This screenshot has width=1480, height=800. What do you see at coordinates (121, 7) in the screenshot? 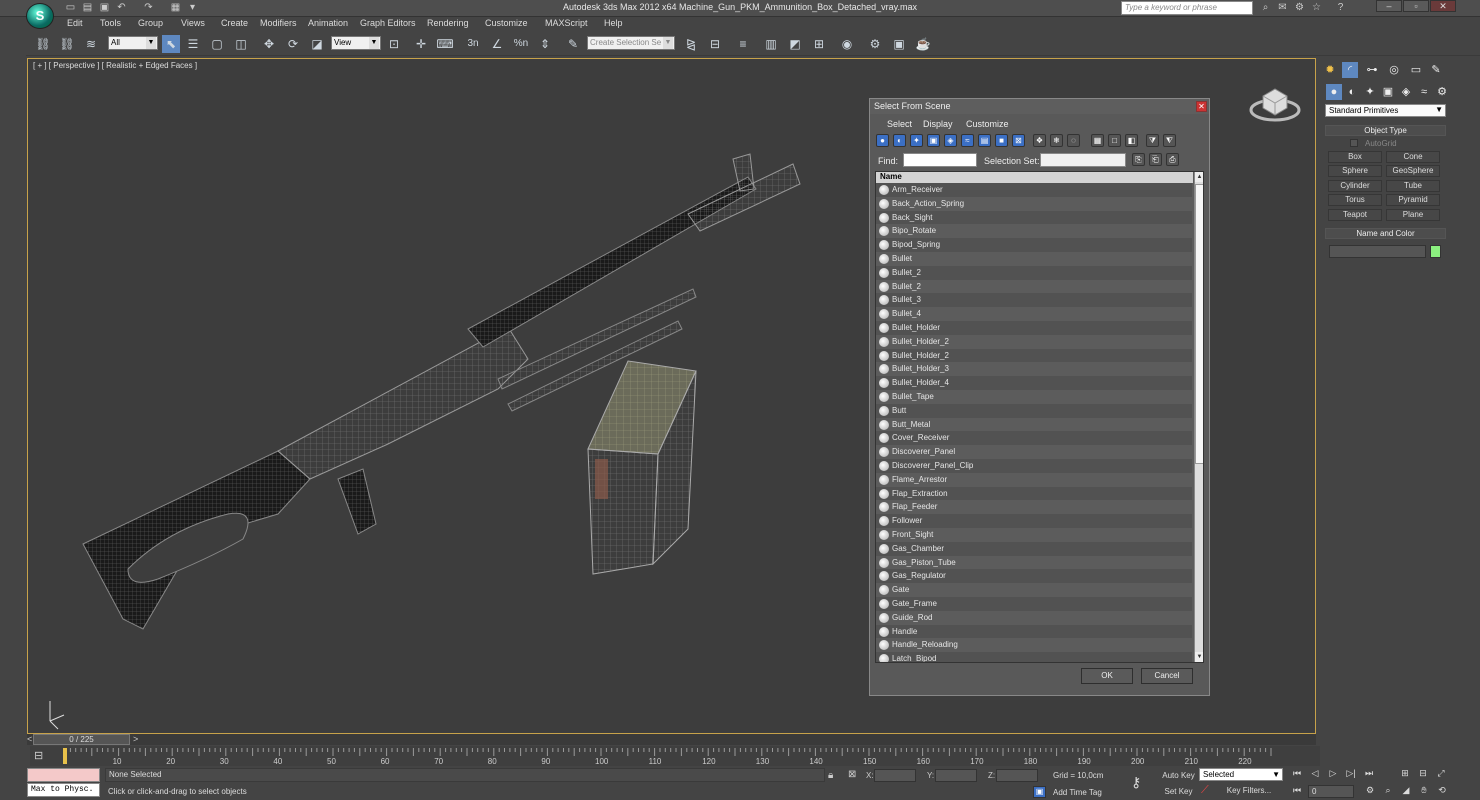
I see `undo-icon: ↶` at bounding box center [121, 7].